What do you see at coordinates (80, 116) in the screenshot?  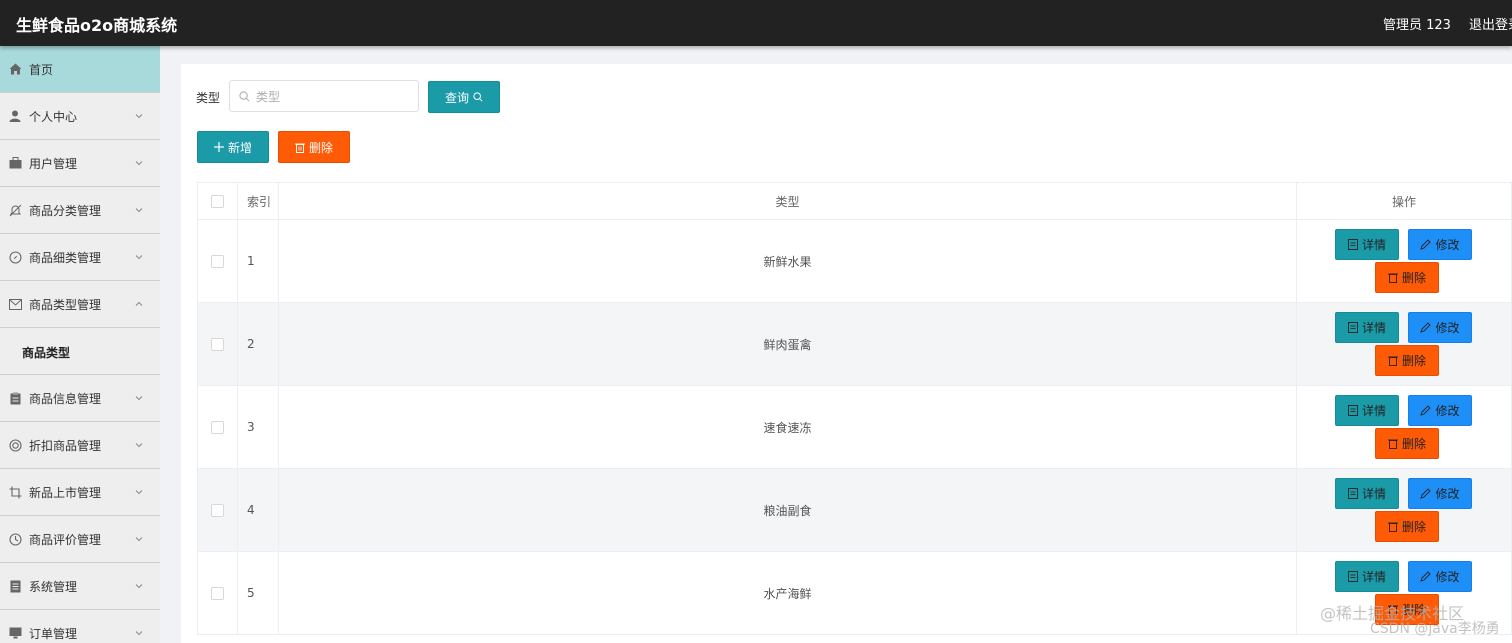 I see `sidebar-item-1: 个人中心` at bounding box center [80, 116].